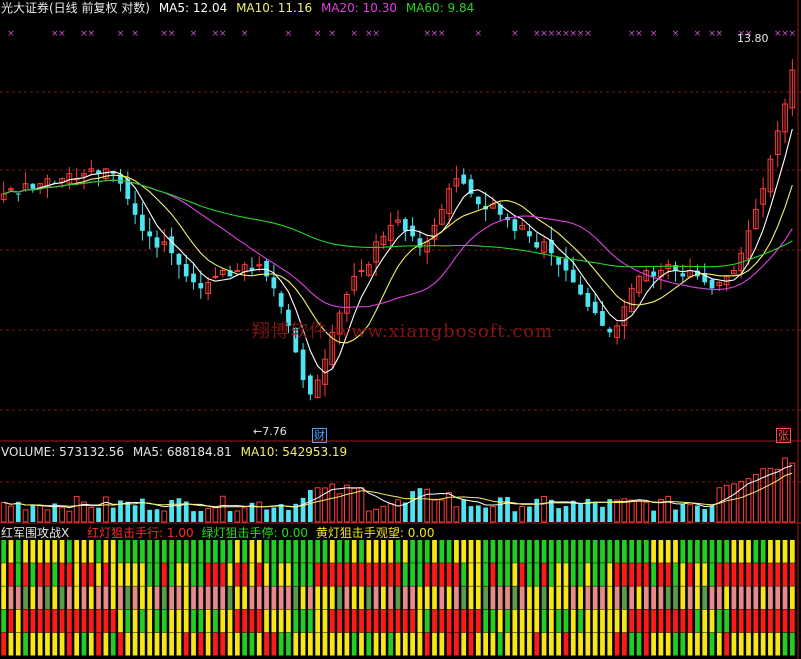 The height and width of the screenshot is (659, 801). I want to click on candle-up, so click(361, 271).